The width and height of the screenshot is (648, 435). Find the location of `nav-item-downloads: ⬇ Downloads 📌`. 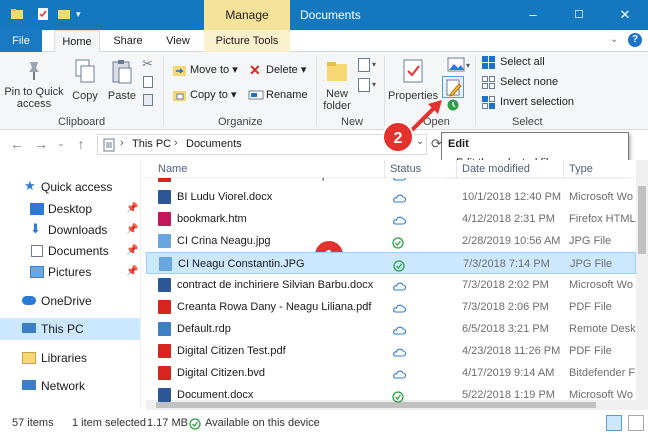

nav-item-downloads: ⬇ Downloads 📌 is located at coordinates (70, 230).